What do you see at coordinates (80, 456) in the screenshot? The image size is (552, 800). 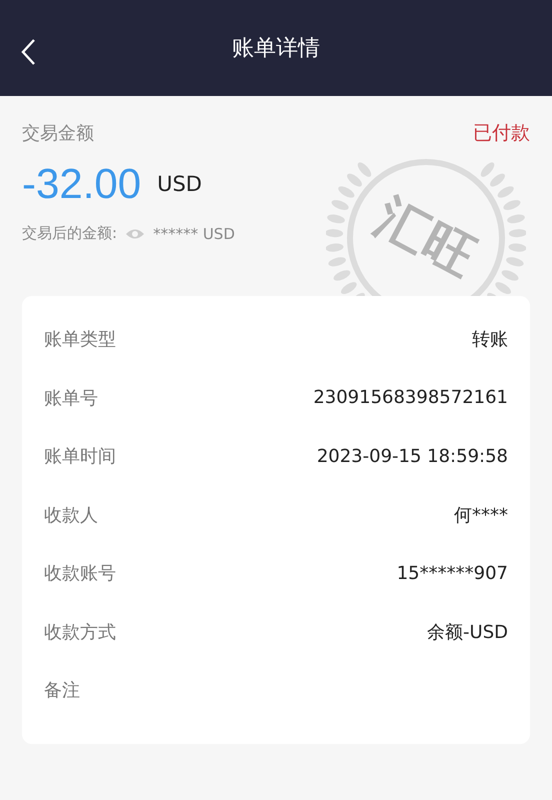 I see `detail-label: 账单时间` at bounding box center [80, 456].